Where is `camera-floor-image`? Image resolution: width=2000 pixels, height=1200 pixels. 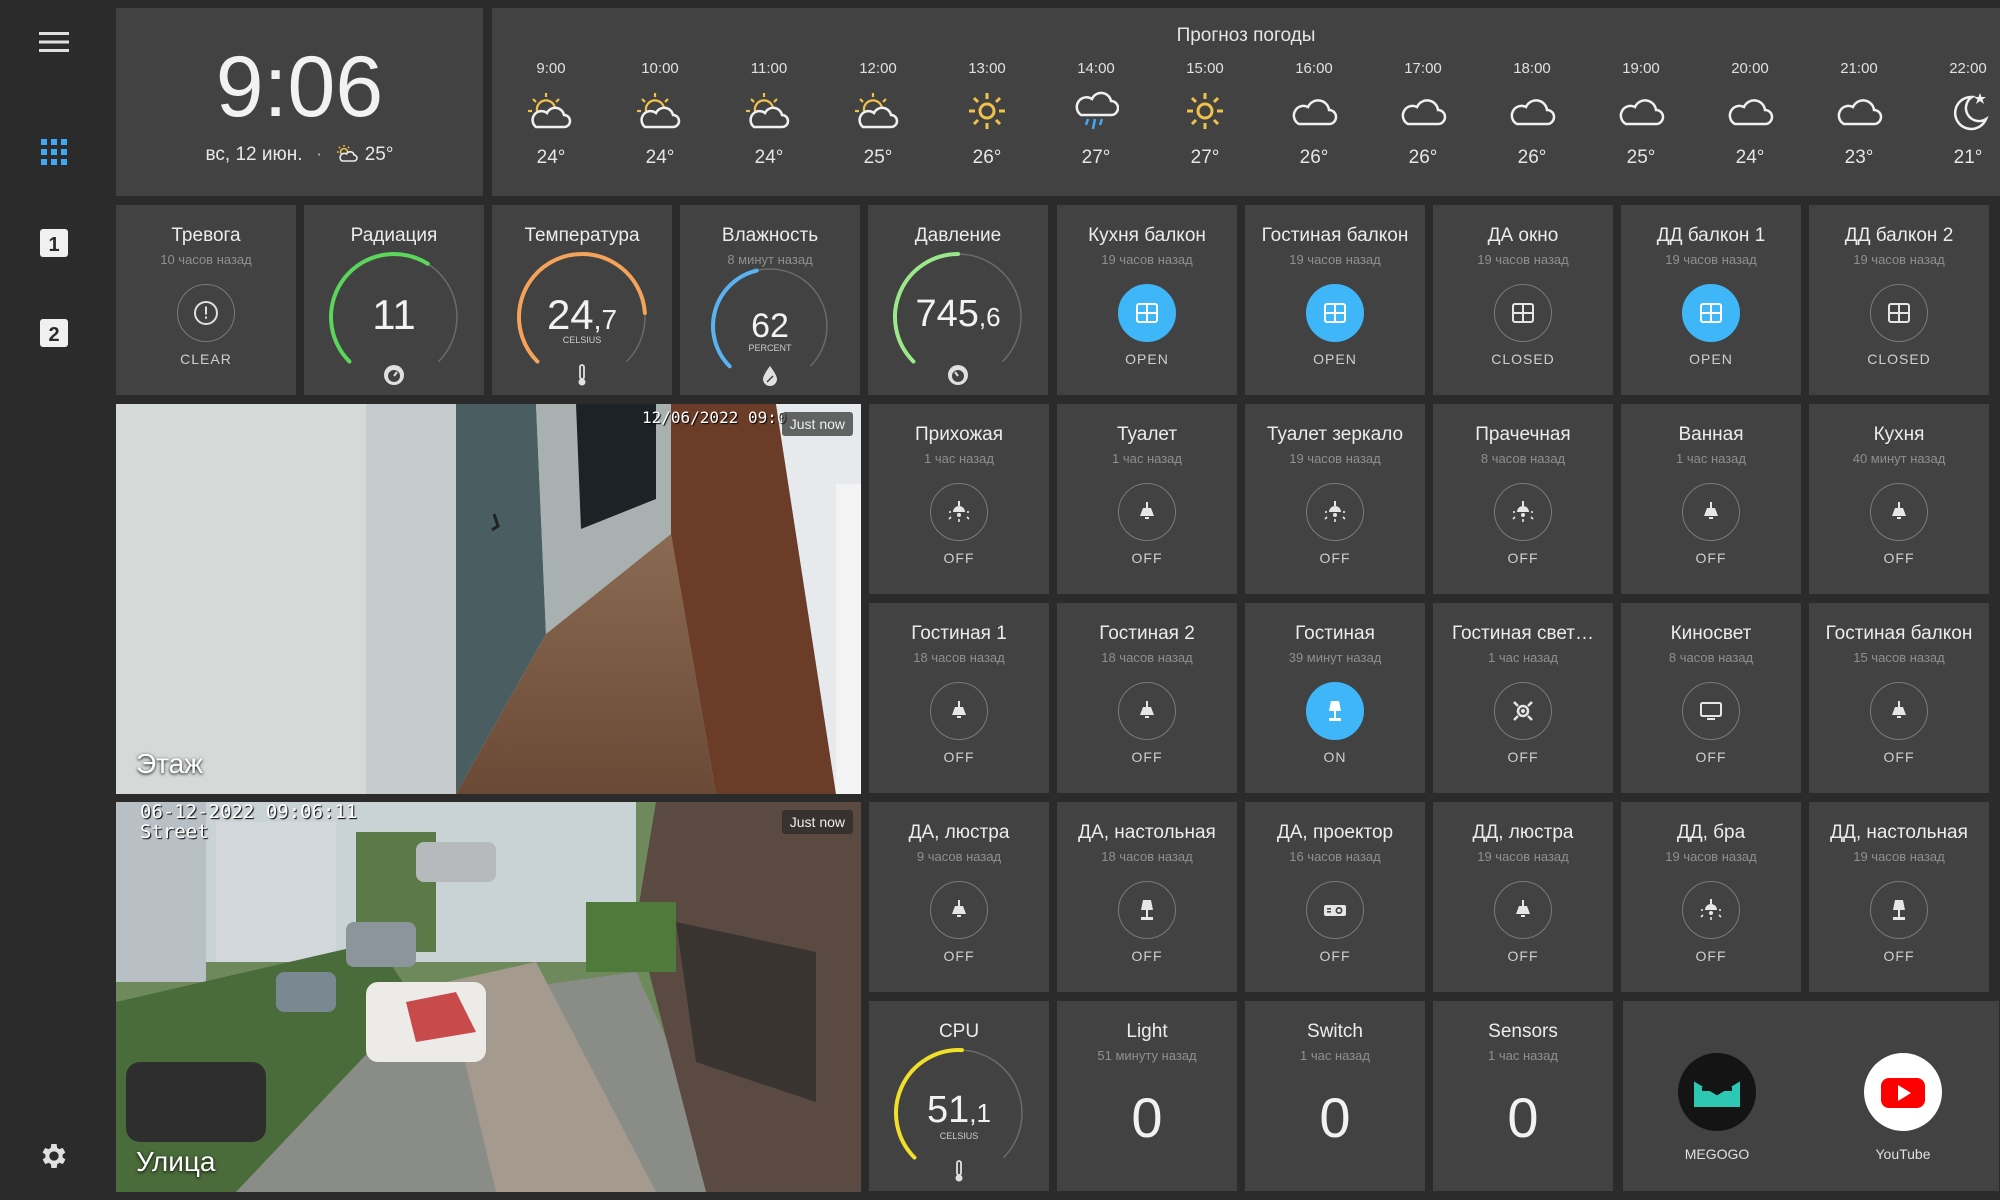 camera-floor-image is located at coordinates (488, 599).